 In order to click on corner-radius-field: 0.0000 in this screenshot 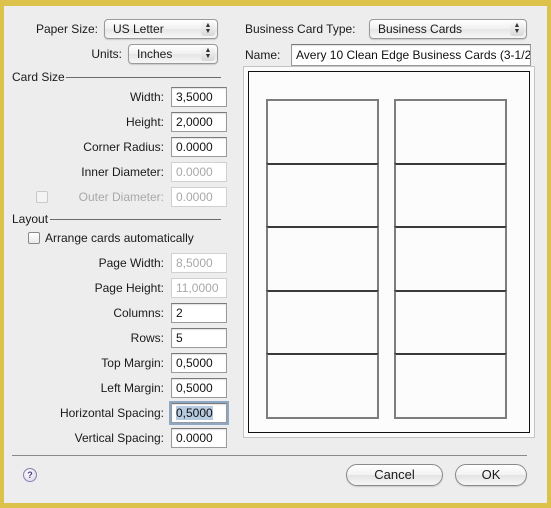, I will do `click(199, 147)`.